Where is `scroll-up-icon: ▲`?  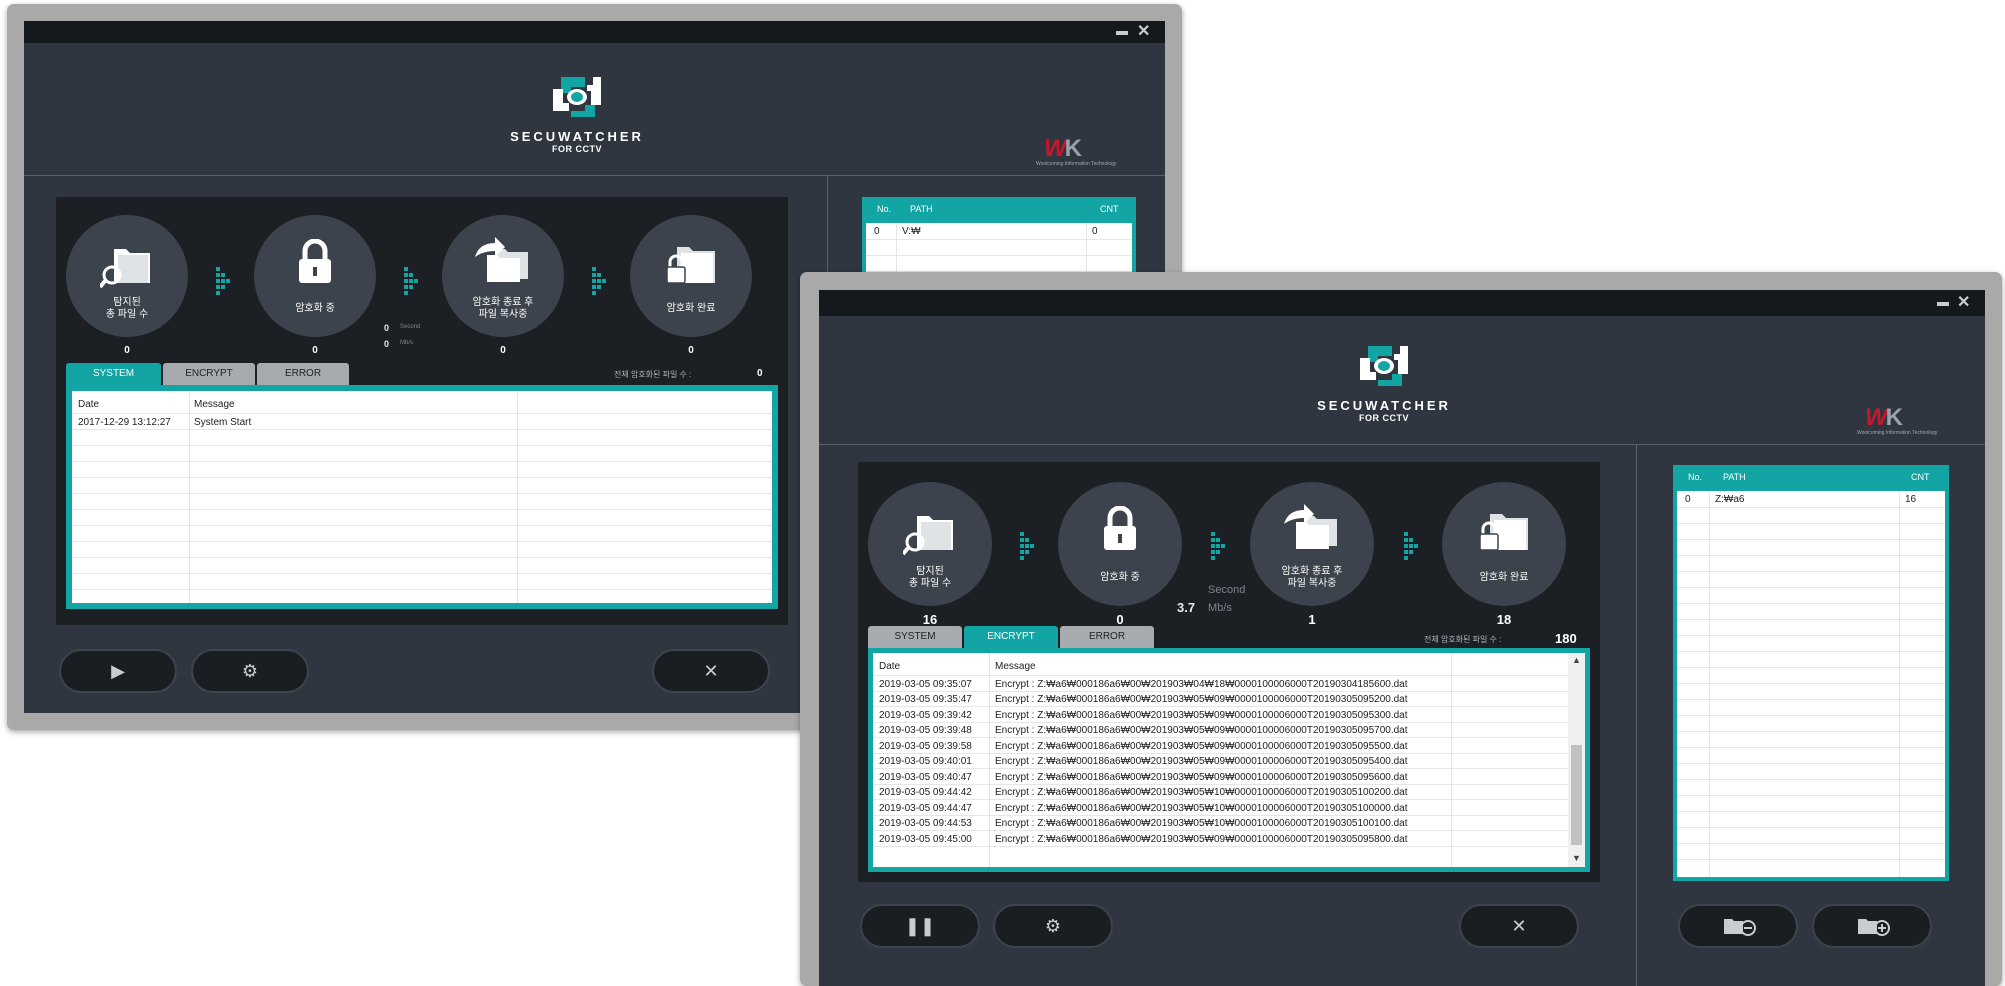
scroll-up-icon: ▲ is located at coordinates (1576, 660).